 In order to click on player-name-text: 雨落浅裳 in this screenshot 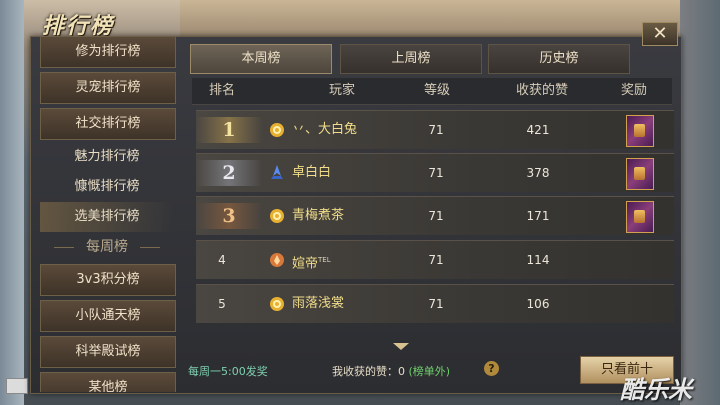, I will do `click(318, 303)`.